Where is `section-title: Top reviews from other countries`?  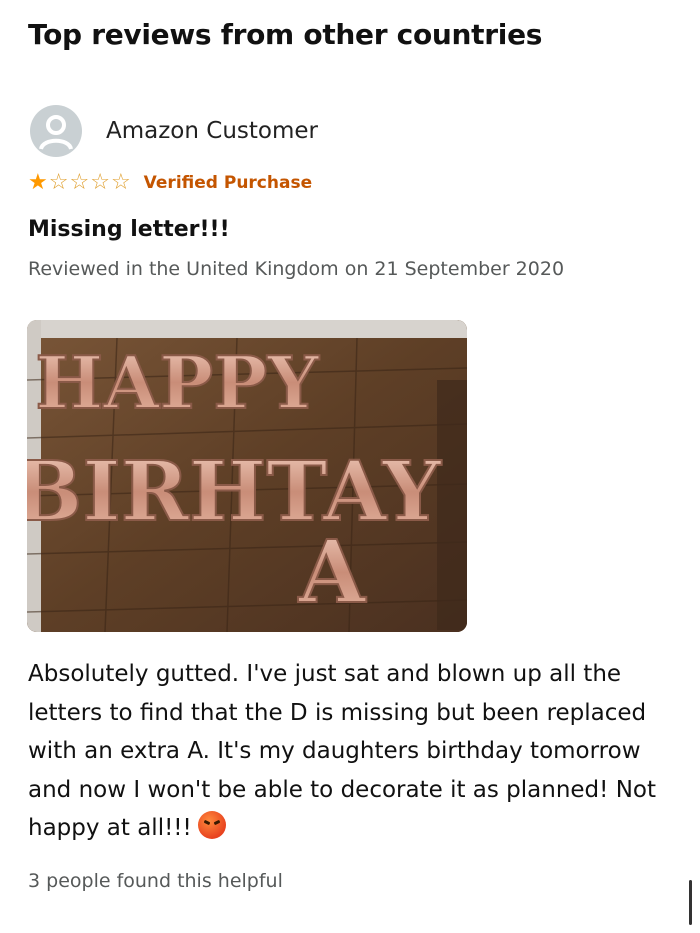 section-title: Top reviews from other countries is located at coordinates (285, 34).